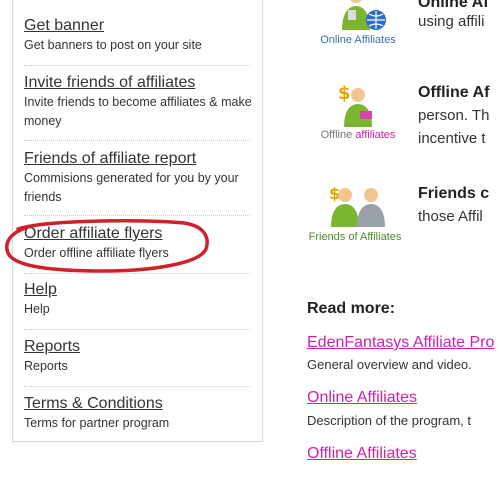  I want to click on offline-affiliates-text-1: person. Th, so click(454, 115).